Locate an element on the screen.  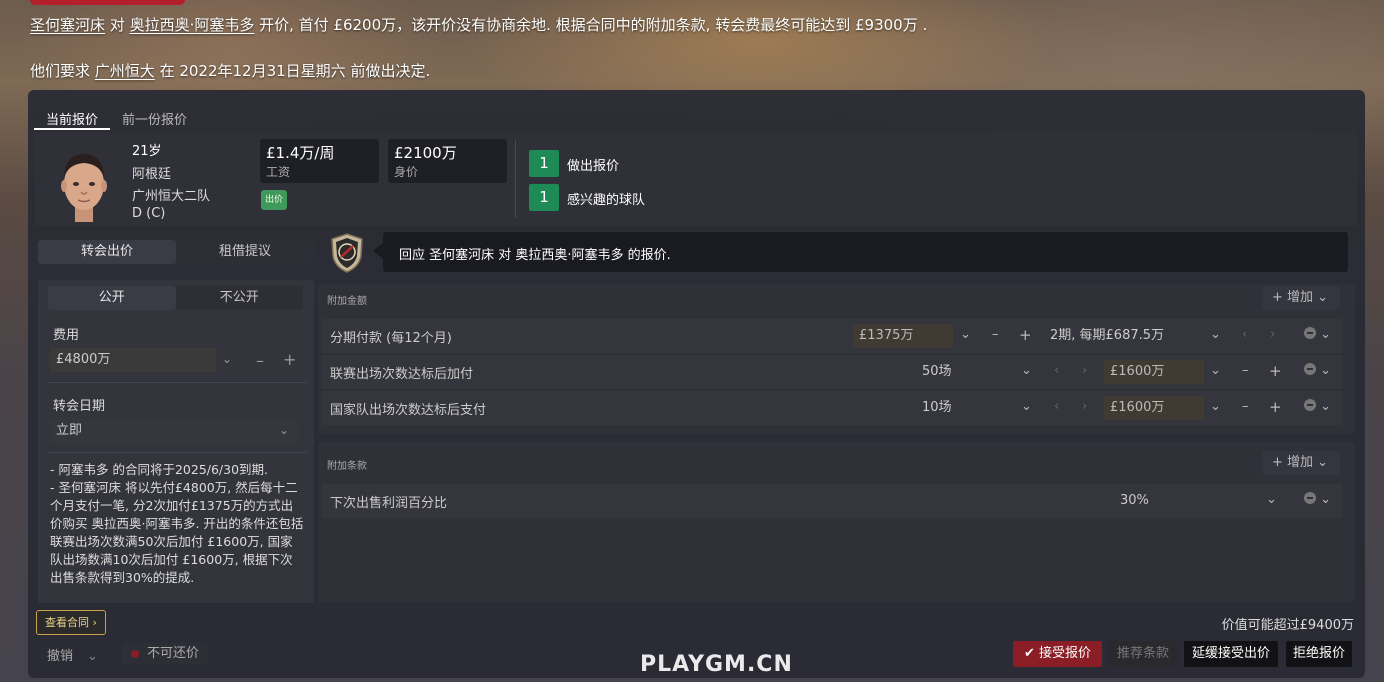
installment-schedule-select: 2期, 每期£687.5万 is located at coordinates (1132, 336).